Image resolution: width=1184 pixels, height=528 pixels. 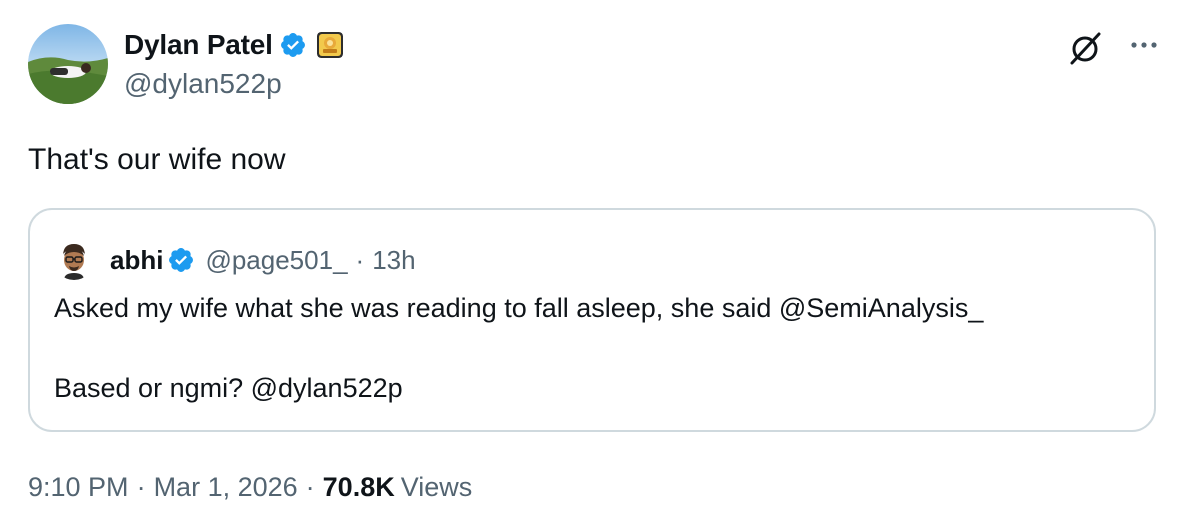 What do you see at coordinates (359, 487) in the screenshot?
I see `views-count: 70.8K` at bounding box center [359, 487].